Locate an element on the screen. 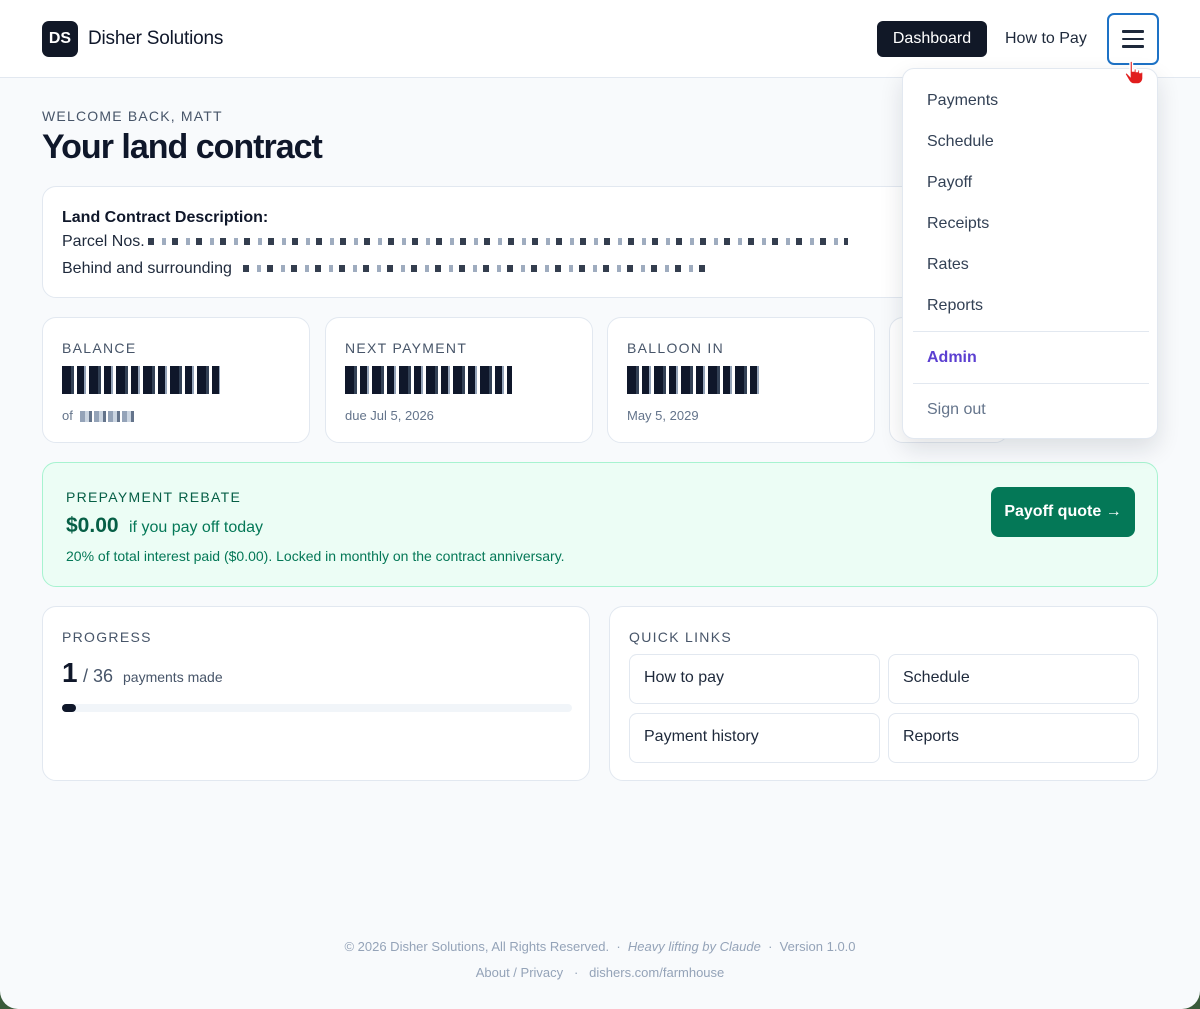  progress-label: PROGRESS is located at coordinates (107, 637).